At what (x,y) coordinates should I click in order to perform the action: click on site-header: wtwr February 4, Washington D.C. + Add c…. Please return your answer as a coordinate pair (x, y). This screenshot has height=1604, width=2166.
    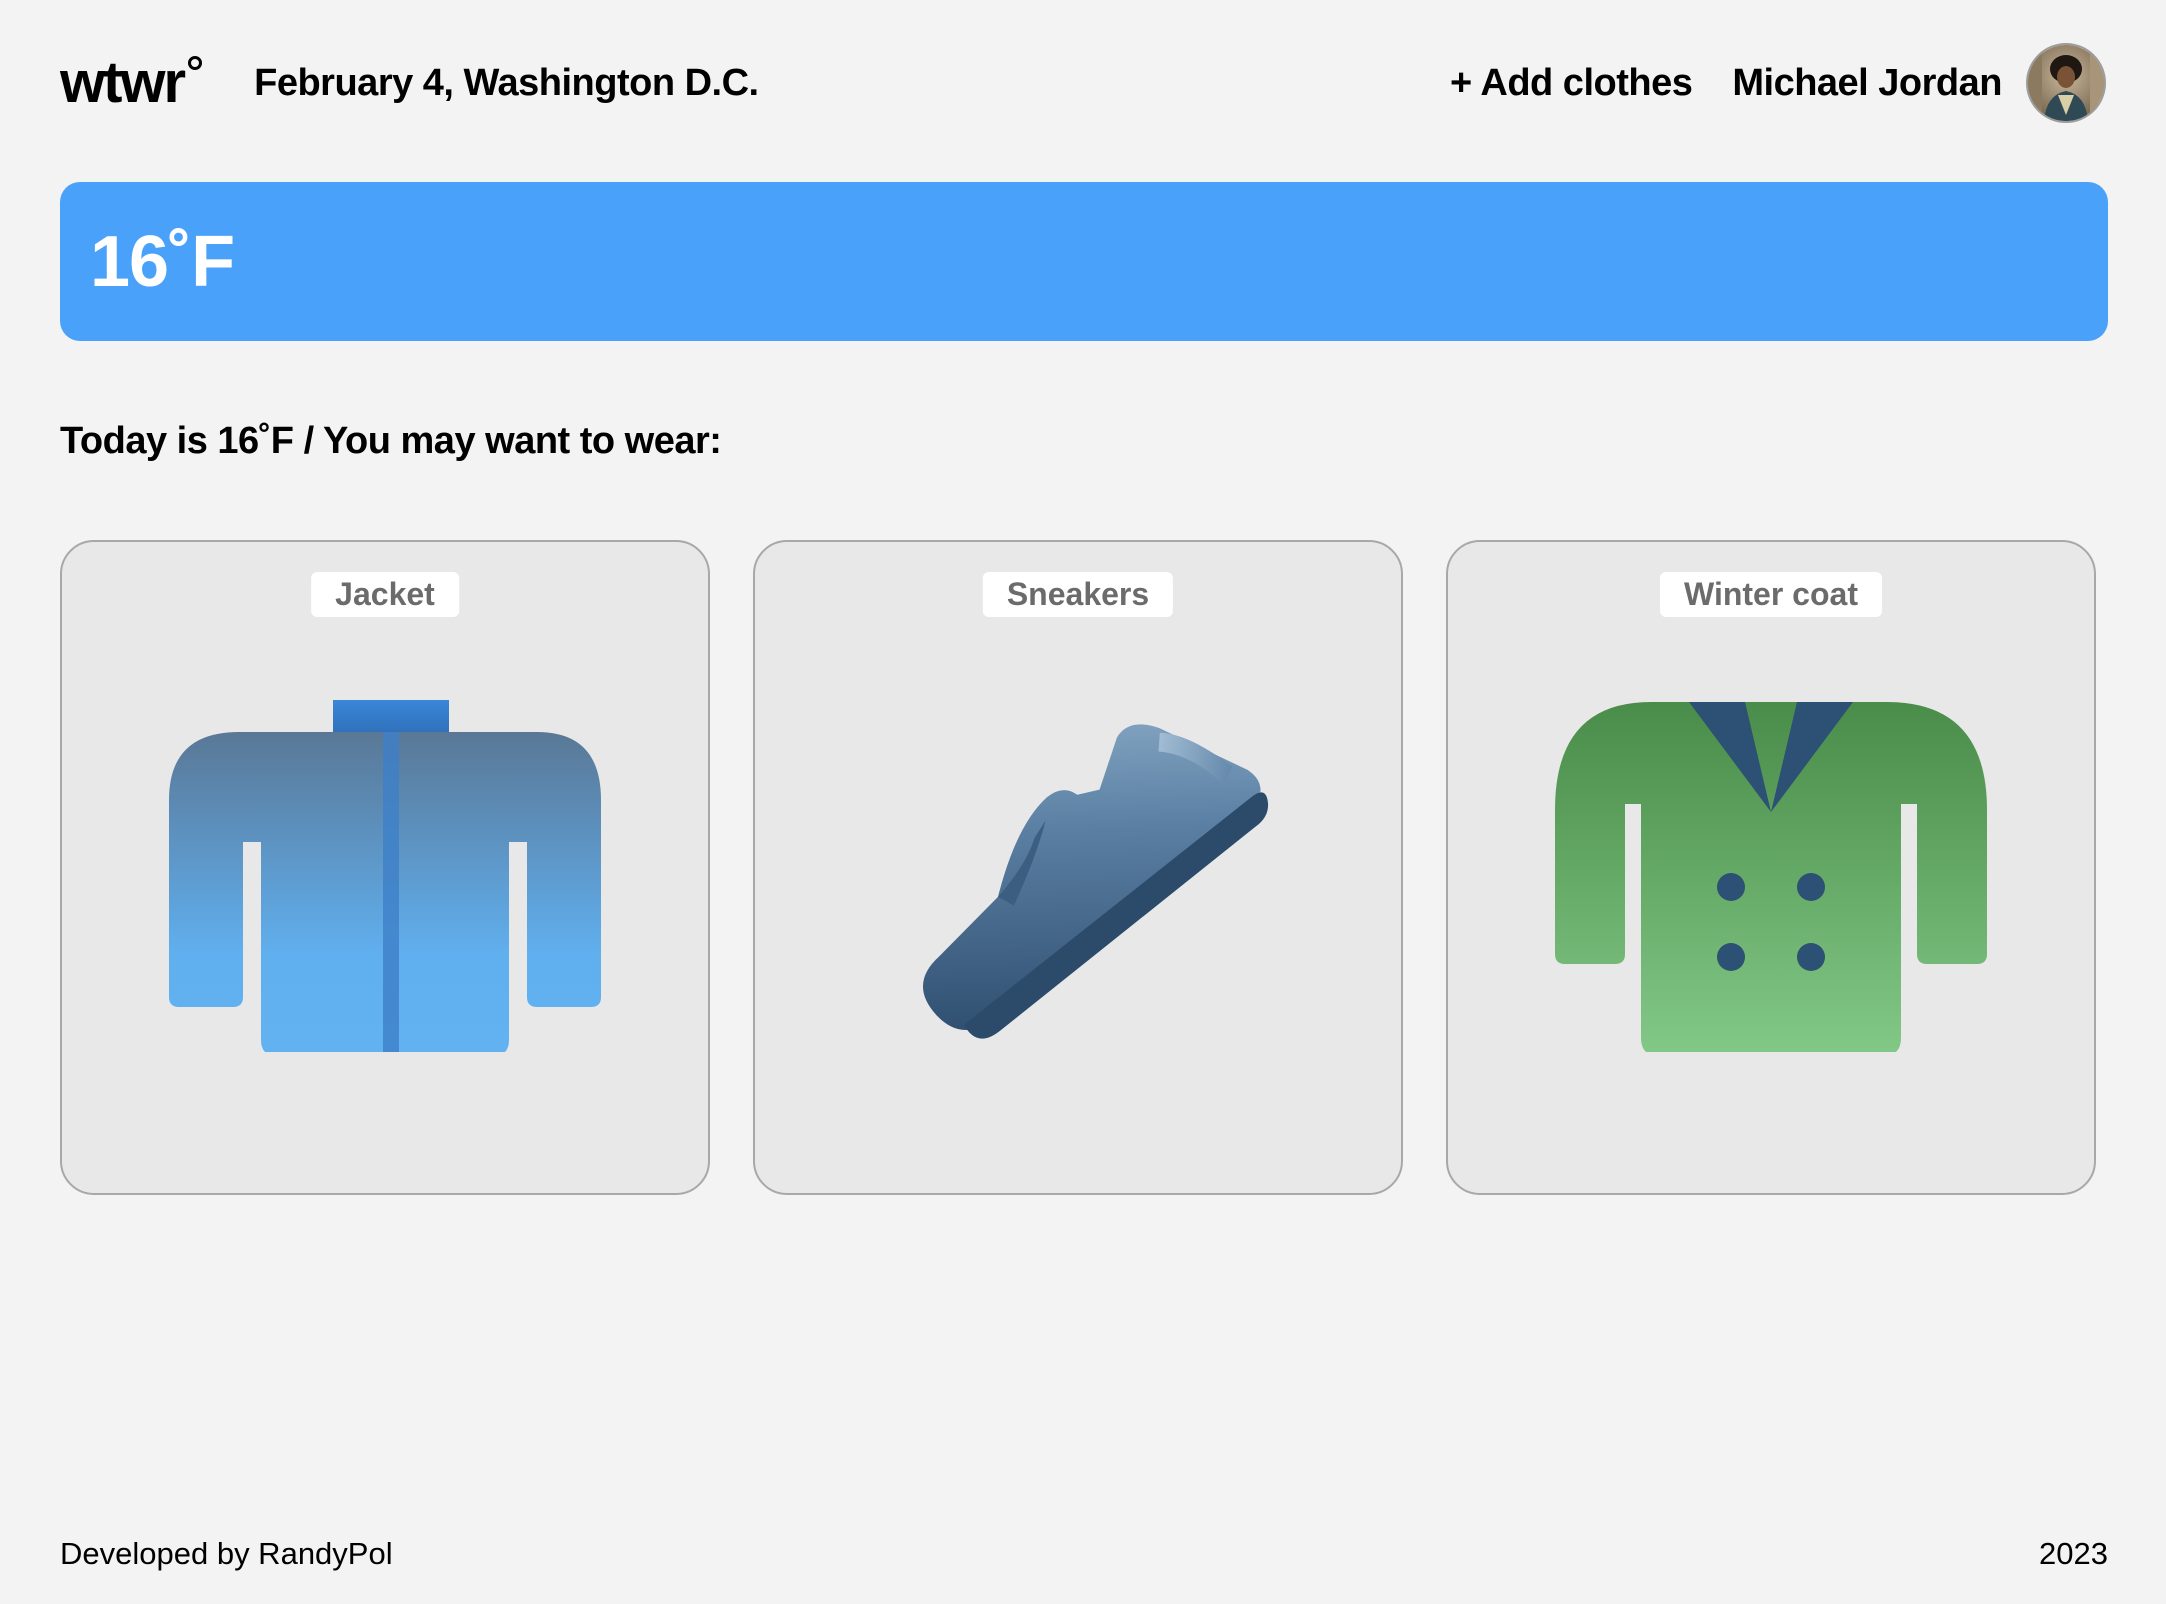
    Looking at the image, I should click on (1083, 83).